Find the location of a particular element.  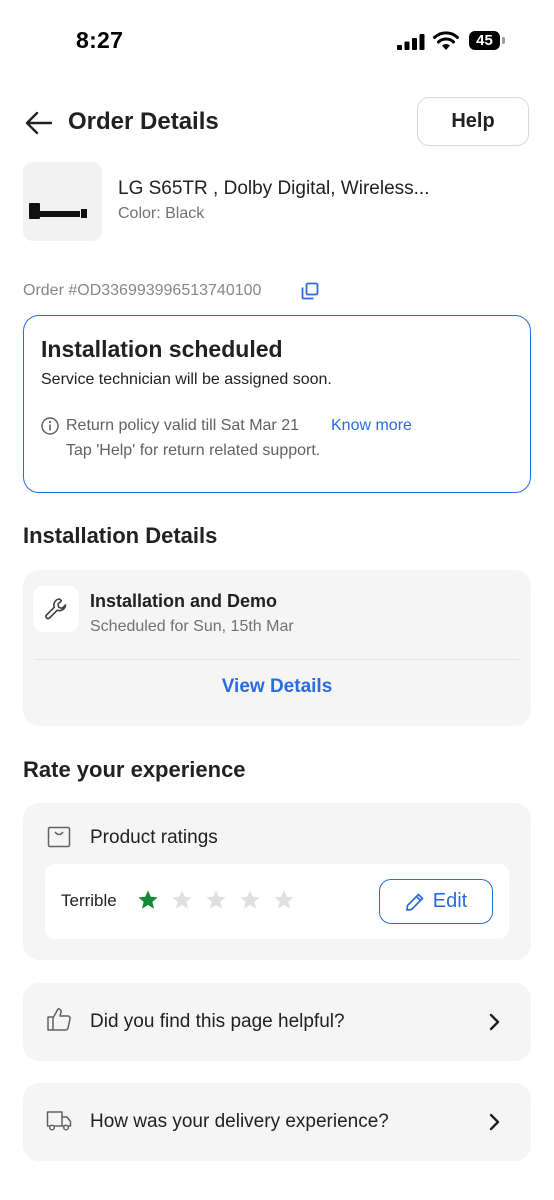

info-icon is located at coordinates (50, 426).